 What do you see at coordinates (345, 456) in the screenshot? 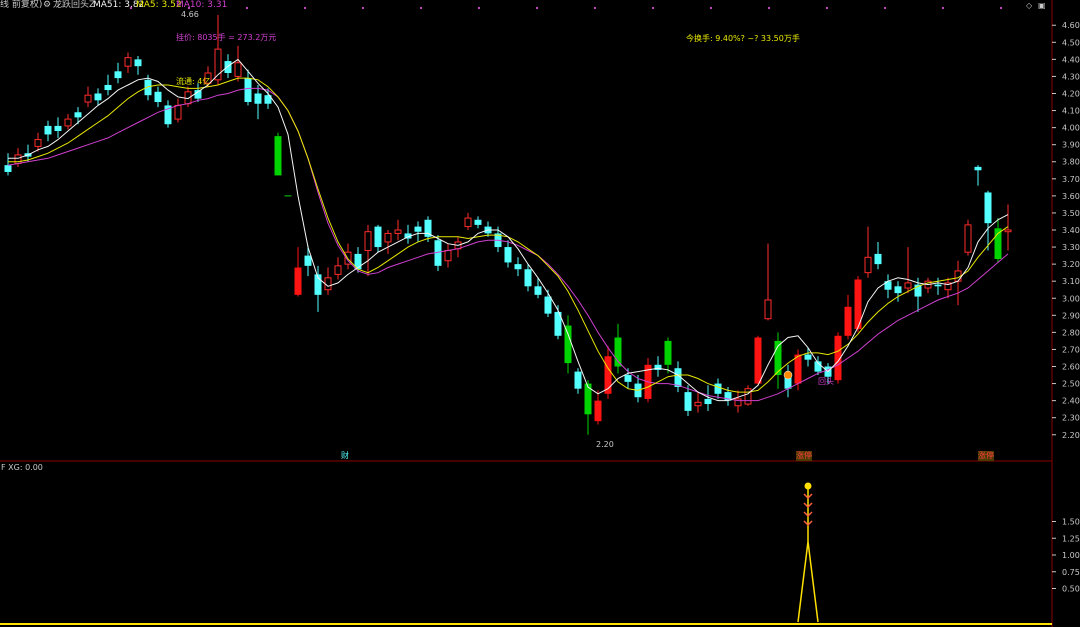
I see `marker-cai: 财` at bounding box center [345, 456].